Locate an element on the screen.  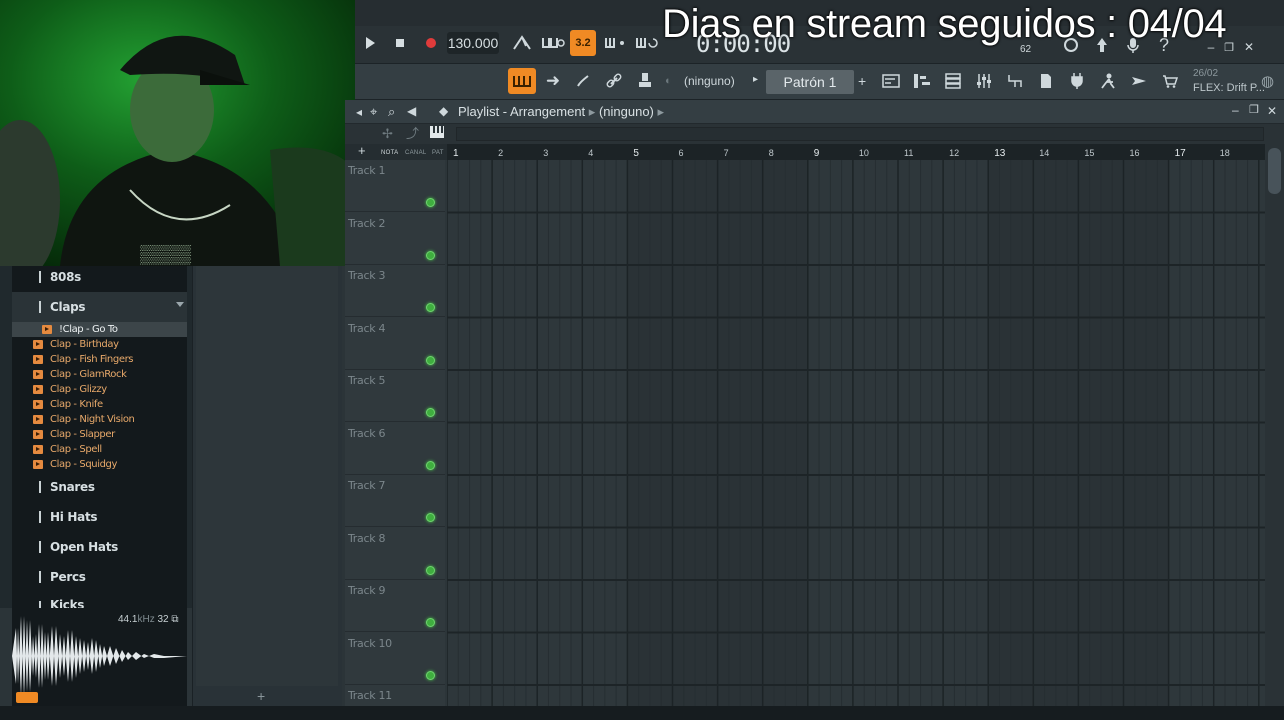
close-app-button: ✕ is located at coordinates (1249, 47).